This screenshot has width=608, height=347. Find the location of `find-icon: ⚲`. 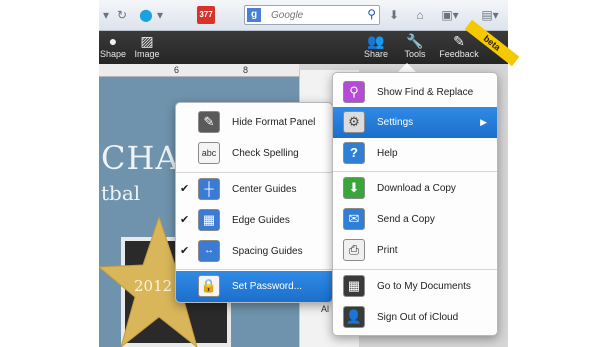

find-icon: ⚲ is located at coordinates (354, 92).